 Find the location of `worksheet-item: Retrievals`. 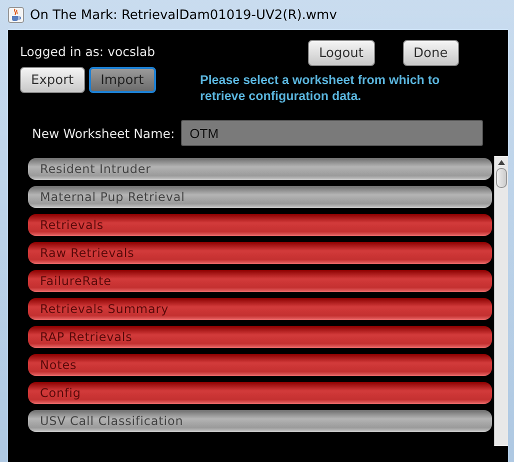

worksheet-item: Retrievals is located at coordinates (260, 225).